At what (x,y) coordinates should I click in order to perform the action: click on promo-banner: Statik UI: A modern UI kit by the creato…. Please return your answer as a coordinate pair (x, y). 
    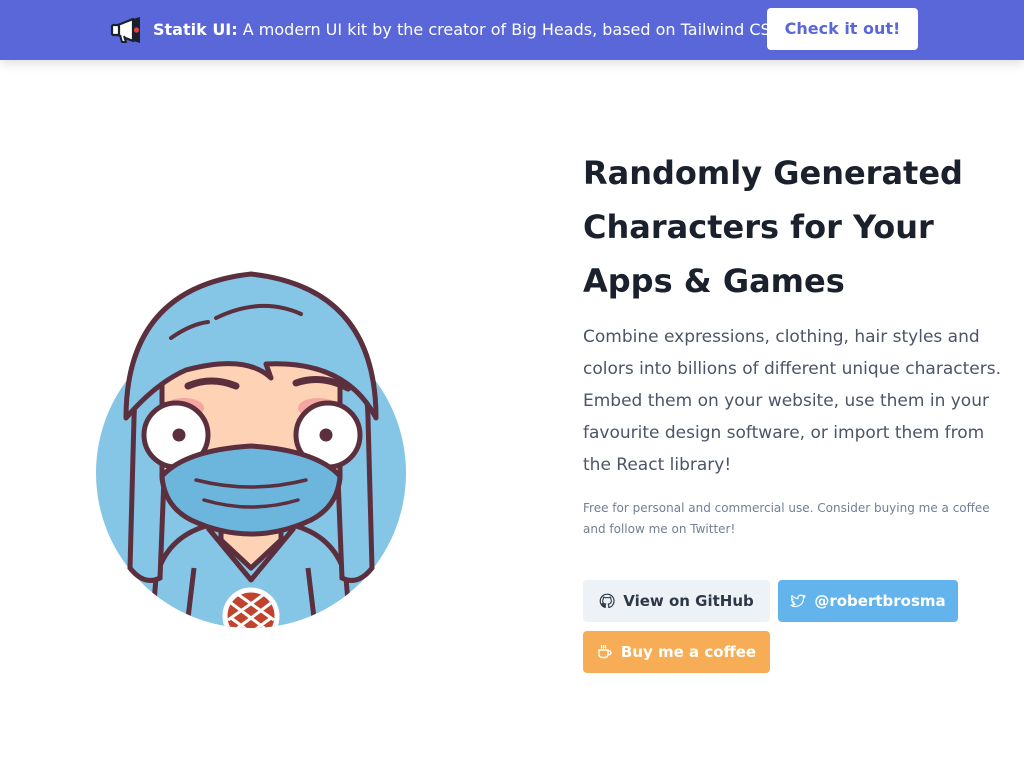
    Looking at the image, I should click on (512, 30).